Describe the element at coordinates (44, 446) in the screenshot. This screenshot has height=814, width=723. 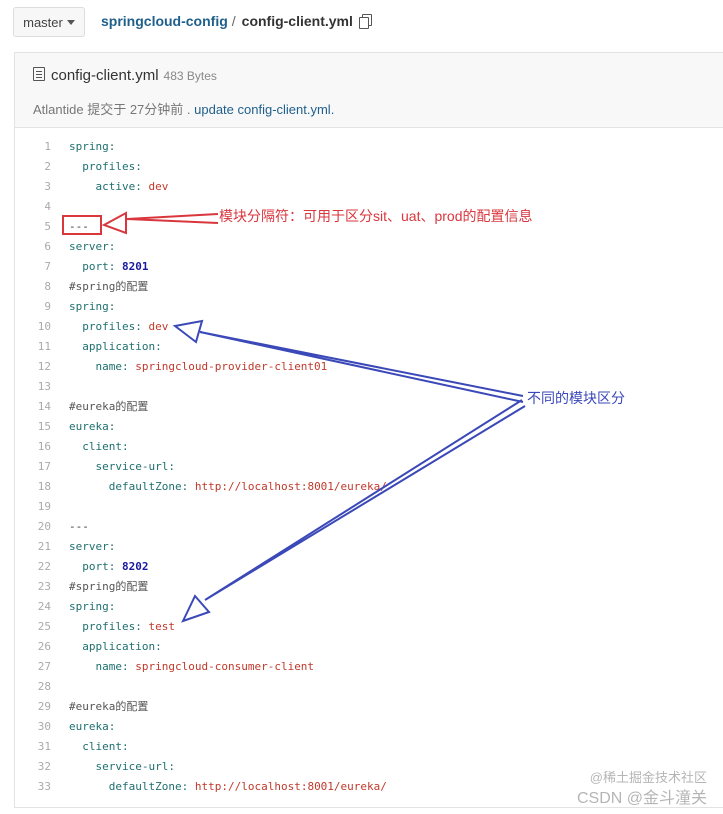
I see `line-number: 16` at that location.